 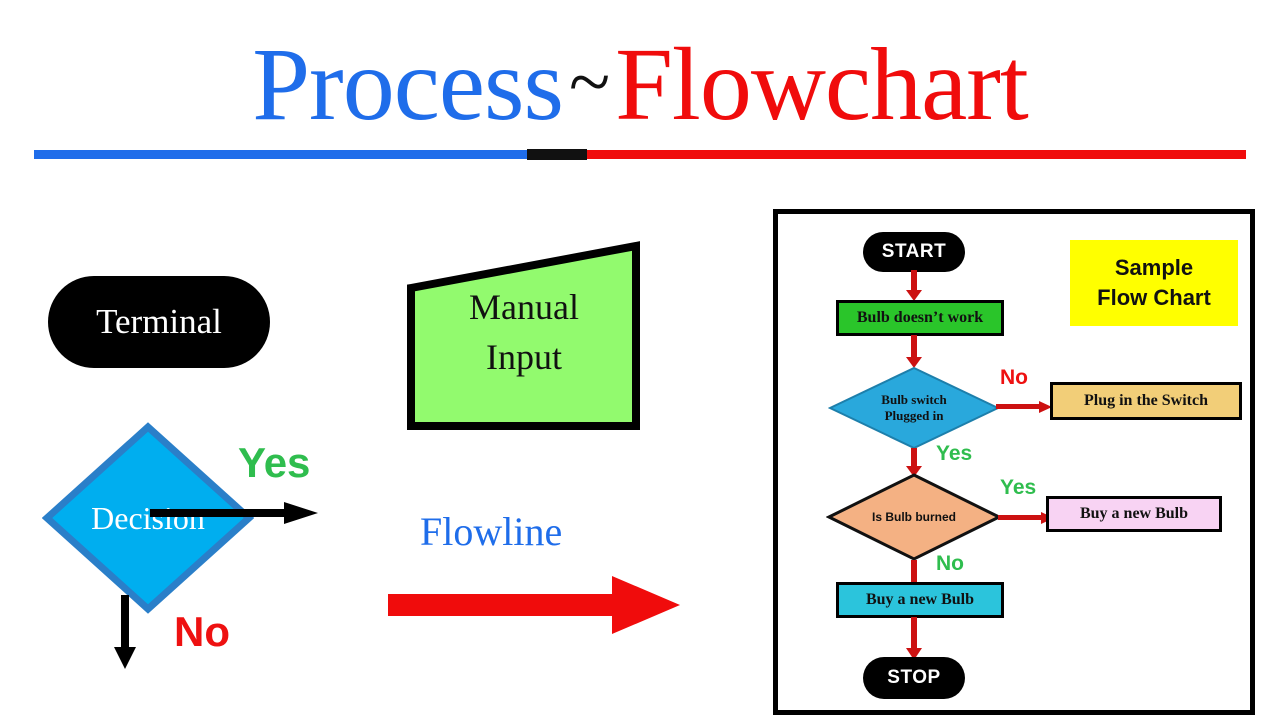 What do you see at coordinates (950, 563) in the screenshot?
I see `edge-label-burned-no: No` at bounding box center [950, 563].